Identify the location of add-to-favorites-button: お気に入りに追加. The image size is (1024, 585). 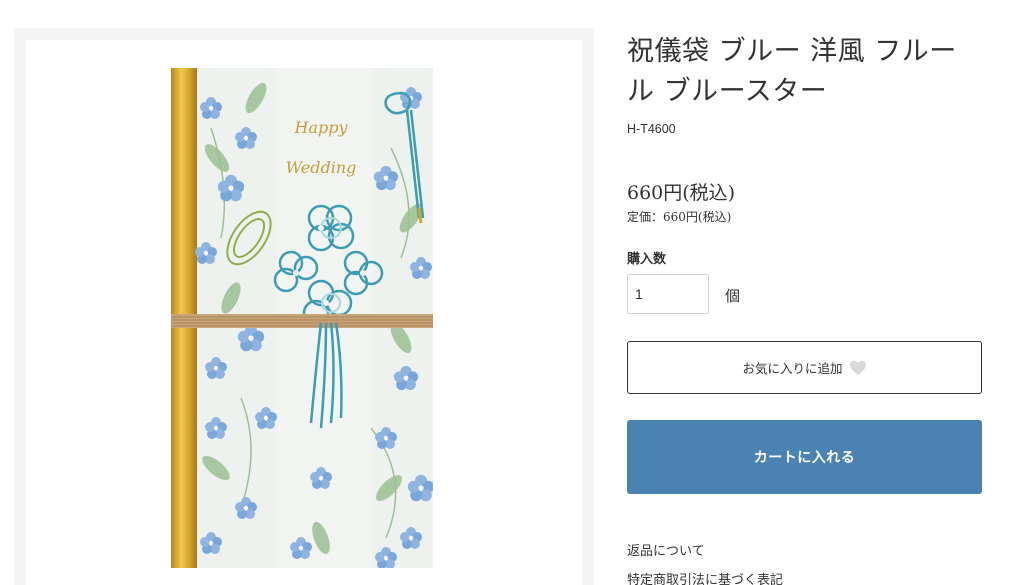
(804, 367).